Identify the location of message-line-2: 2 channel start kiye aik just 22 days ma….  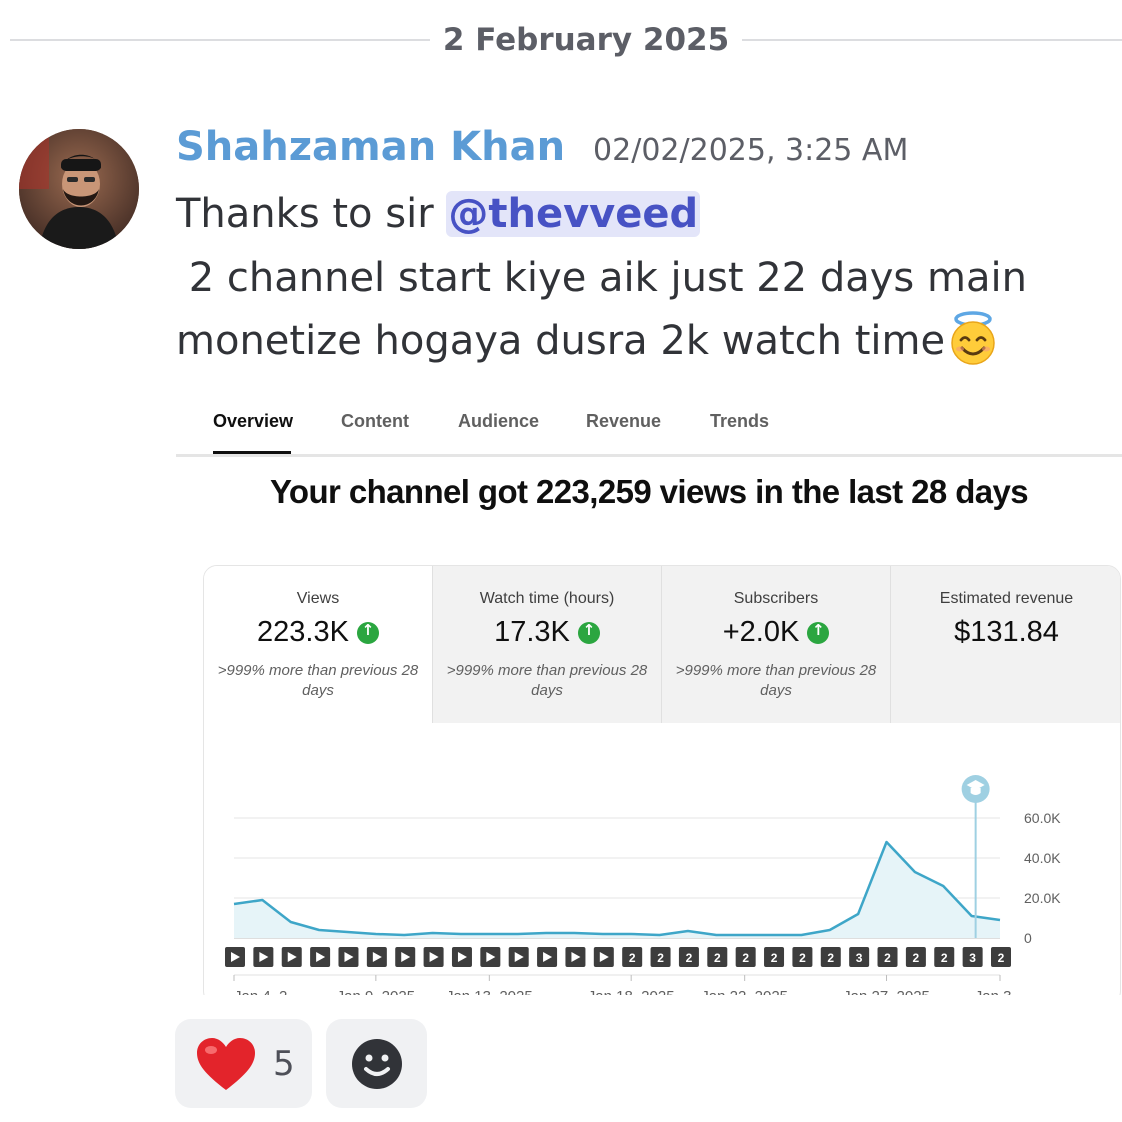
(601, 278).